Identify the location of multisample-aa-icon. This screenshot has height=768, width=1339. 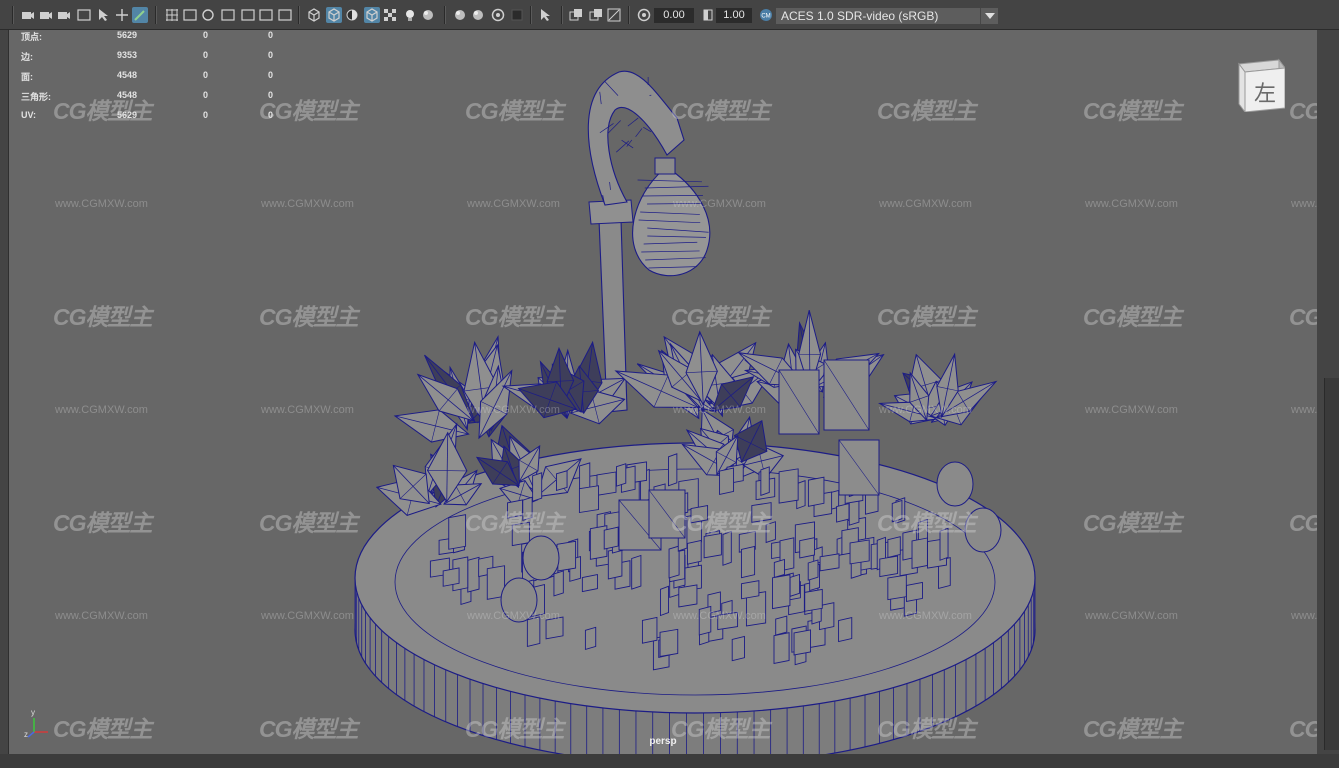
(478, 15).